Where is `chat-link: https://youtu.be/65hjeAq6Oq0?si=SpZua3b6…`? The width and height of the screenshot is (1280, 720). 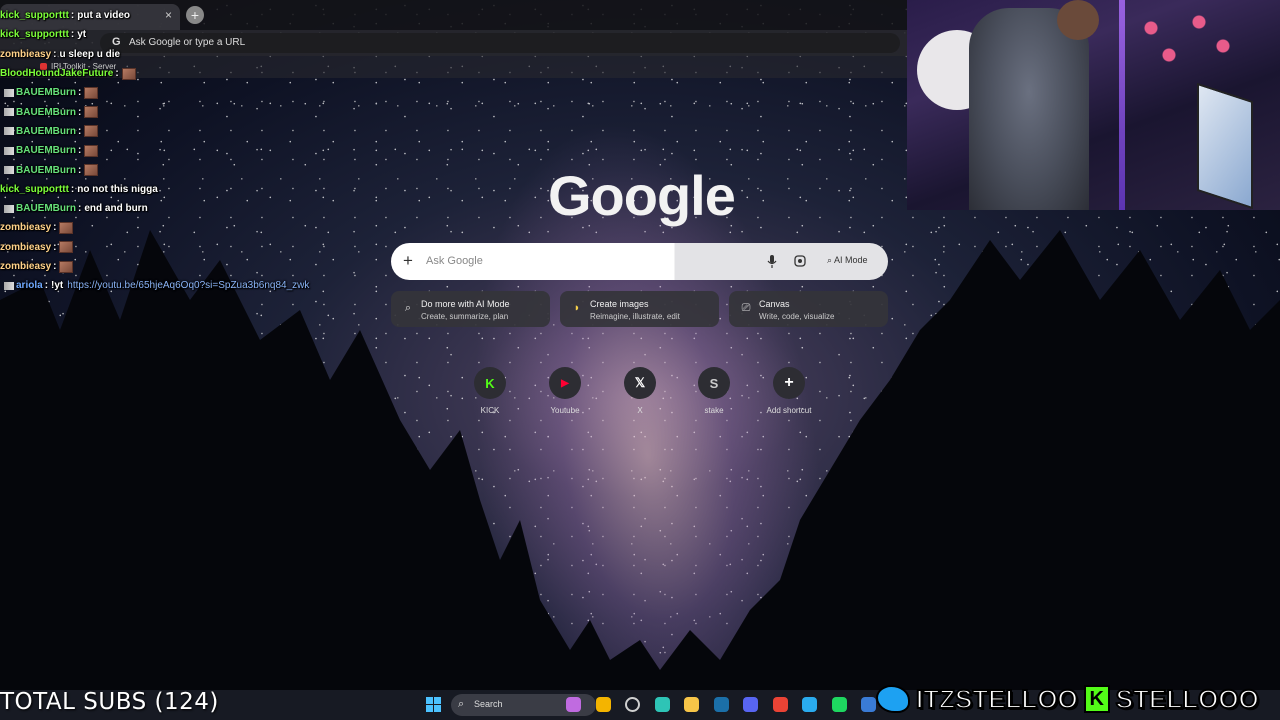
chat-link: https://youtu.be/65hjeAq6Oq0?si=SpZua3b6… is located at coordinates (188, 285).